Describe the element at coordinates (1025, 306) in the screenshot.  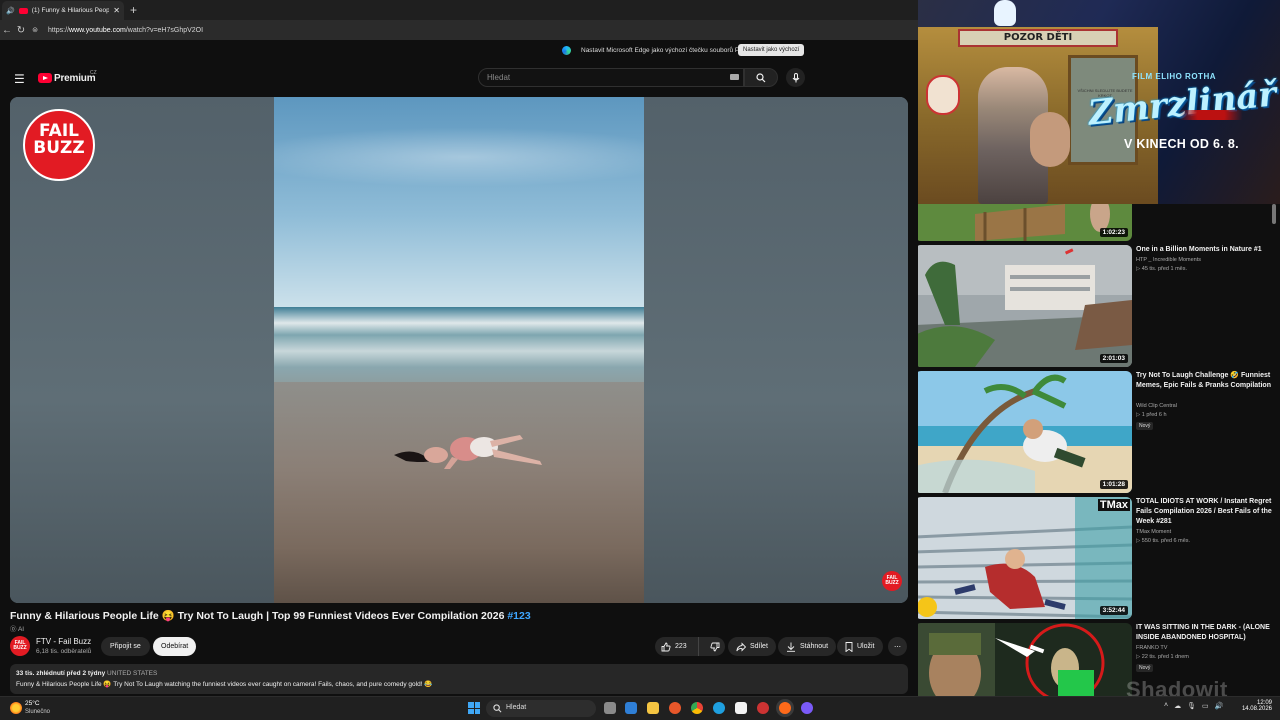
I see `video-thumbnail: 2:01:03` at that location.